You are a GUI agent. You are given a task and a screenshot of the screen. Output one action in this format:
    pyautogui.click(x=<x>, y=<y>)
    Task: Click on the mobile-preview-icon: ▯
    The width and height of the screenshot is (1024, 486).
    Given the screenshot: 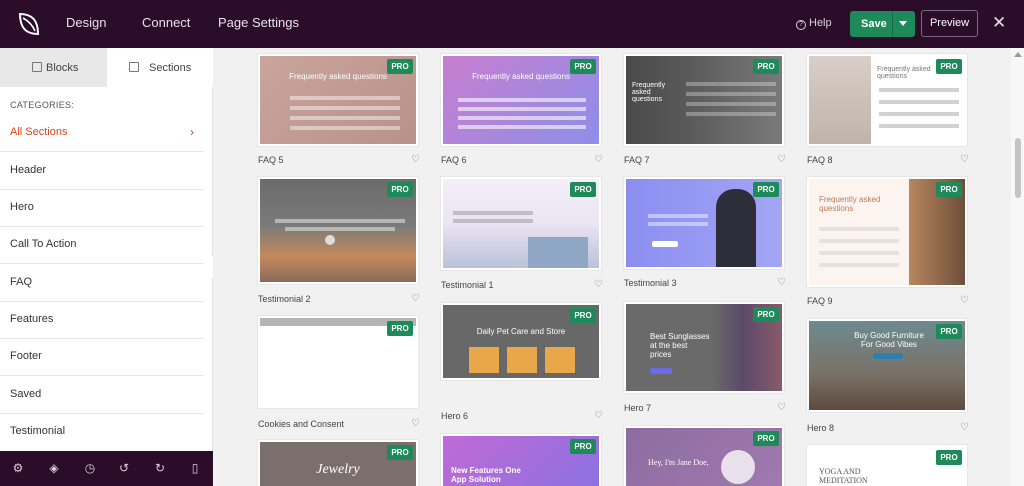 What is the action you would take?
    pyautogui.click(x=195, y=468)
    